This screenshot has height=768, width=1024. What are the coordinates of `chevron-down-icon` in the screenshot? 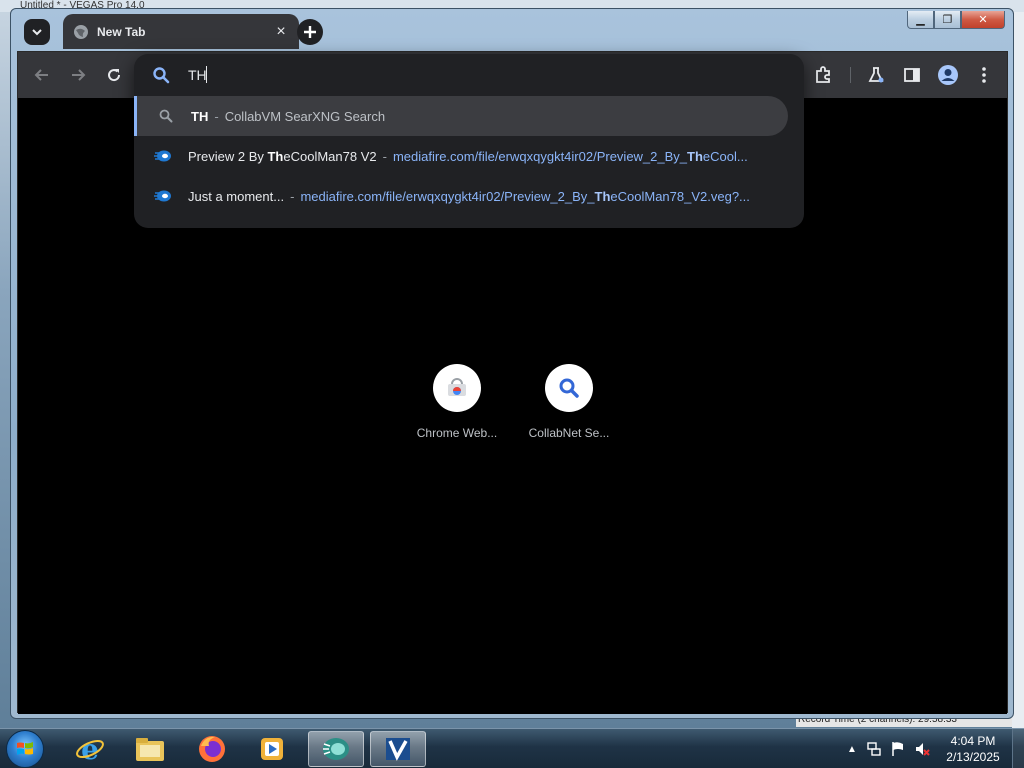 It's located at (37, 32).